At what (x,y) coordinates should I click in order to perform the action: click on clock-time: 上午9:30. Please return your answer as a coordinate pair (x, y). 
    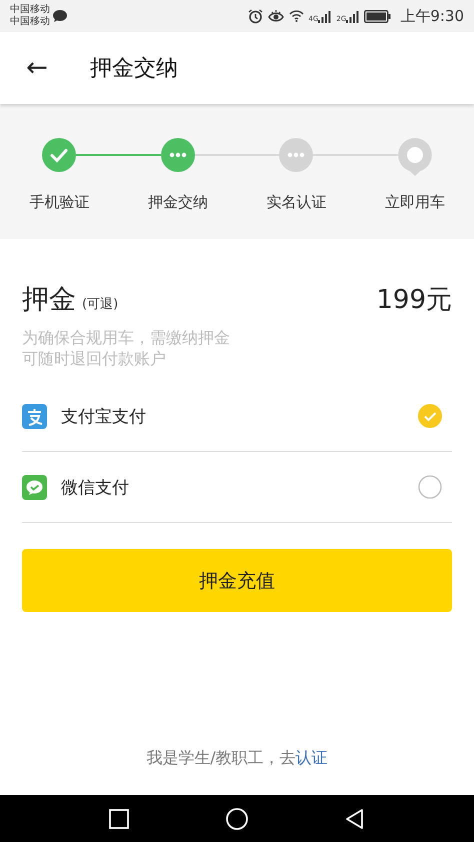
    Looking at the image, I should click on (432, 16).